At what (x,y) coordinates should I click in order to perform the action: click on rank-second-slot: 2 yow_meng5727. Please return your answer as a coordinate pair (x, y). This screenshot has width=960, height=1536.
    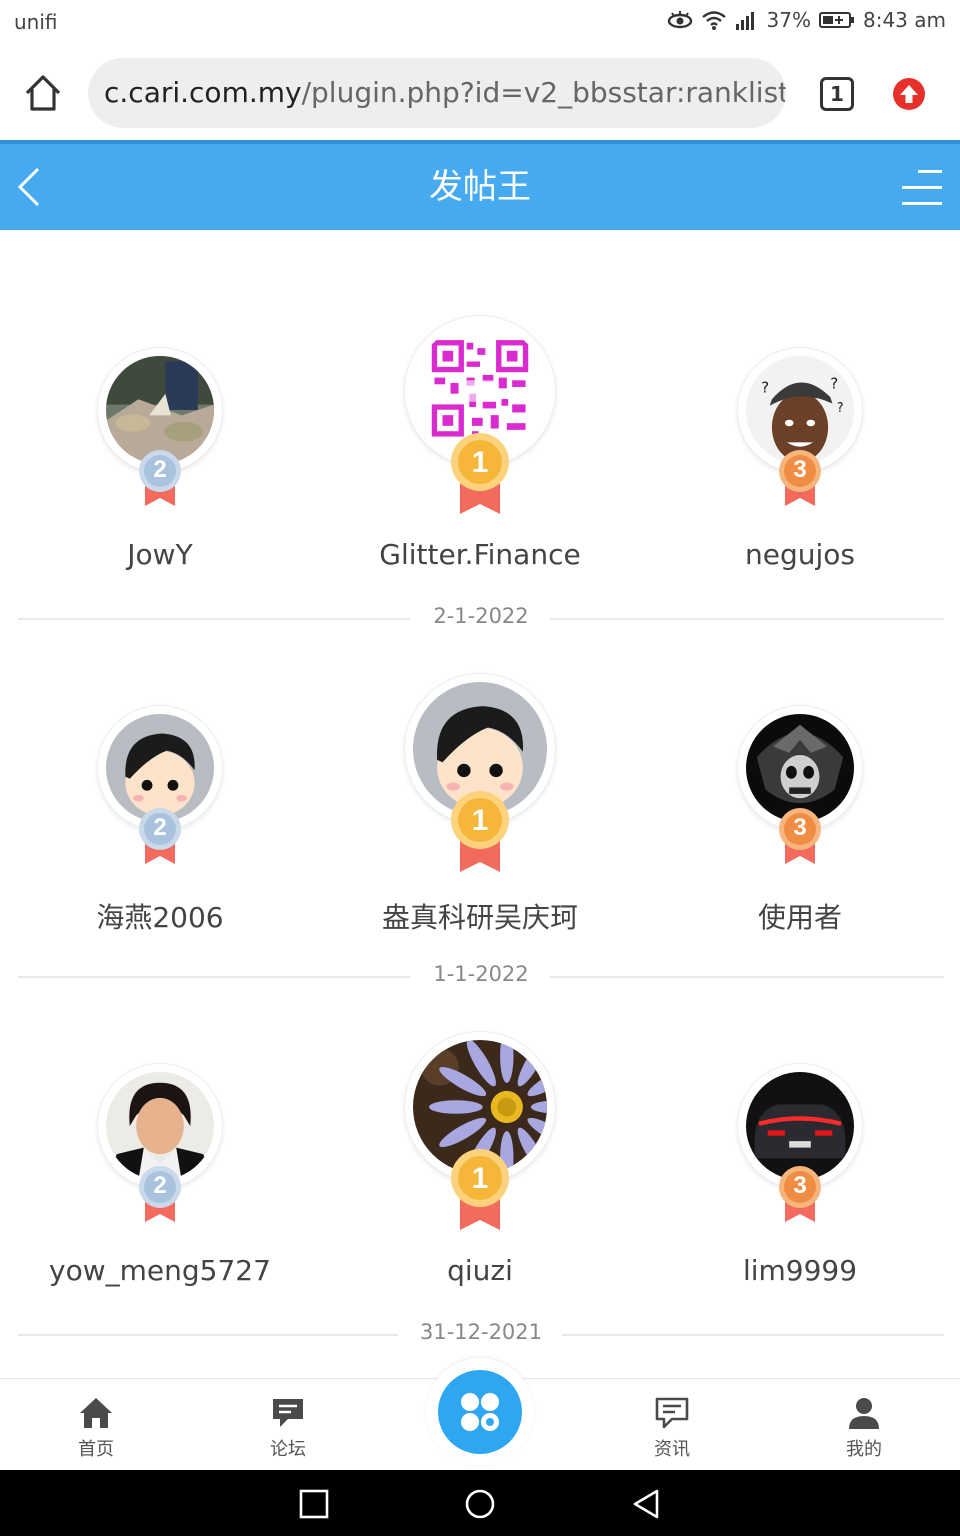
    Looking at the image, I should click on (160, 1125).